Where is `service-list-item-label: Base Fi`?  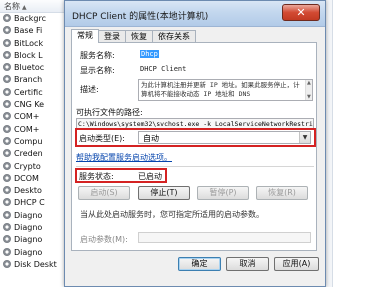
service-list-item-label: Base Fi is located at coordinates (28, 31).